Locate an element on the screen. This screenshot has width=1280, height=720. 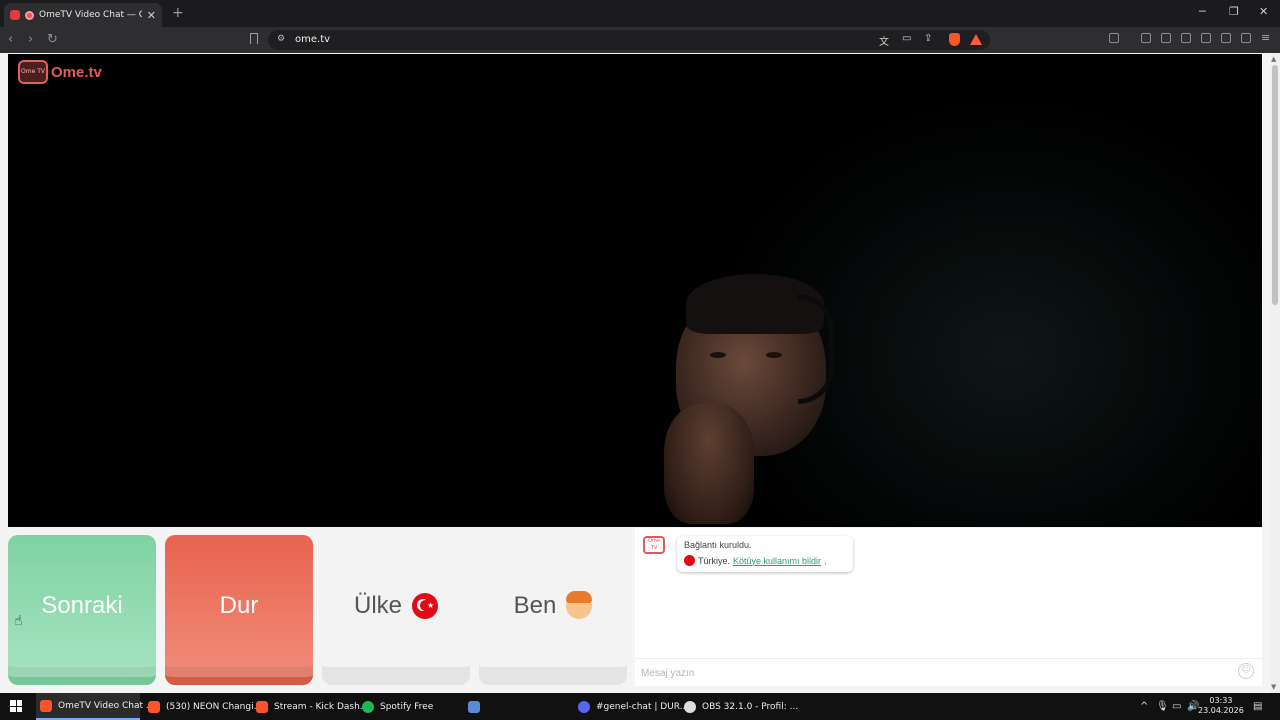
media-icon is located at coordinates (1166, 38).